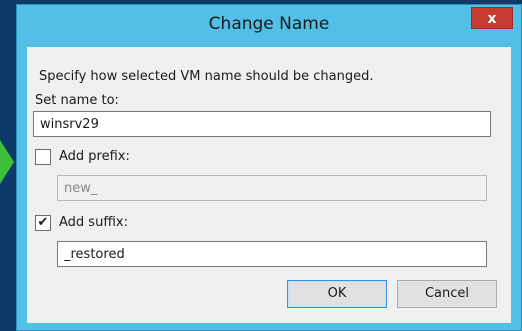 The image size is (522, 331). I want to click on set-name-label: Set name to:, so click(77, 100).